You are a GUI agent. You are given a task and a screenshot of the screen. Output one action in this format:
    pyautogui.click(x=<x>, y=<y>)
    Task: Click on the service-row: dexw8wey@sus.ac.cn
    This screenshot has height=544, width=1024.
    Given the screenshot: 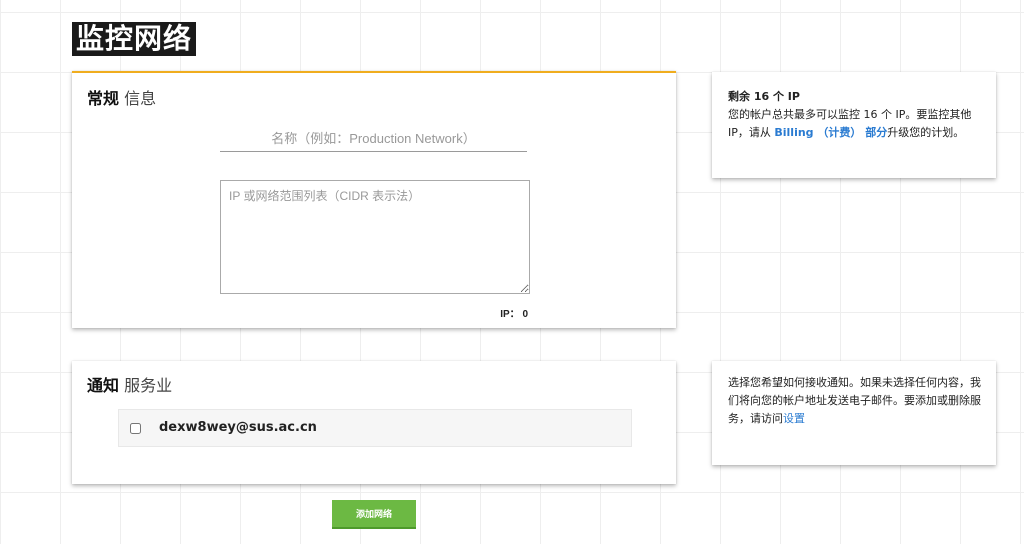 What is the action you would take?
    pyautogui.click(x=375, y=428)
    